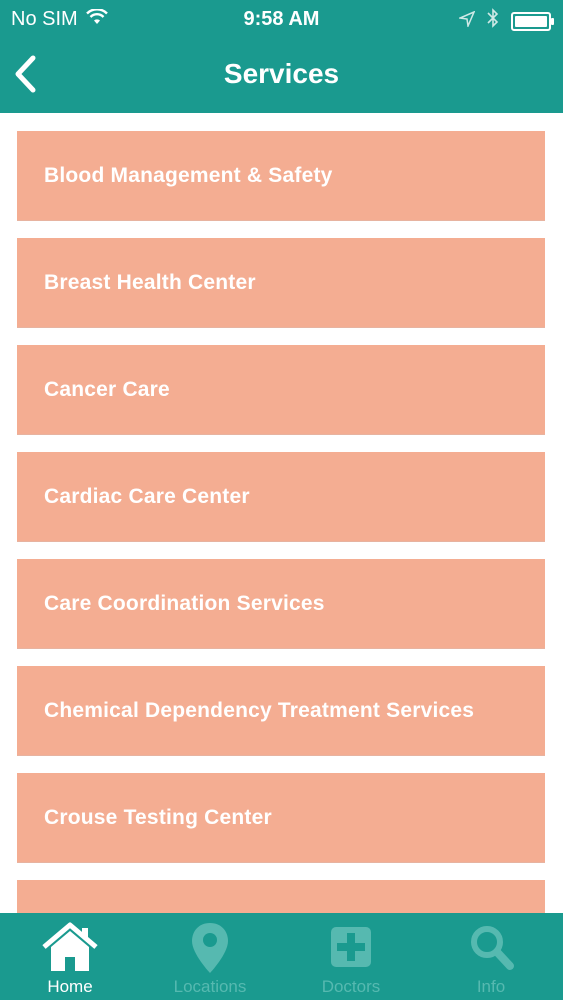  What do you see at coordinates (281, 497) in the screenshot?
I see `service-item: Cardiac Care Center` at bounding box center [281, 497].